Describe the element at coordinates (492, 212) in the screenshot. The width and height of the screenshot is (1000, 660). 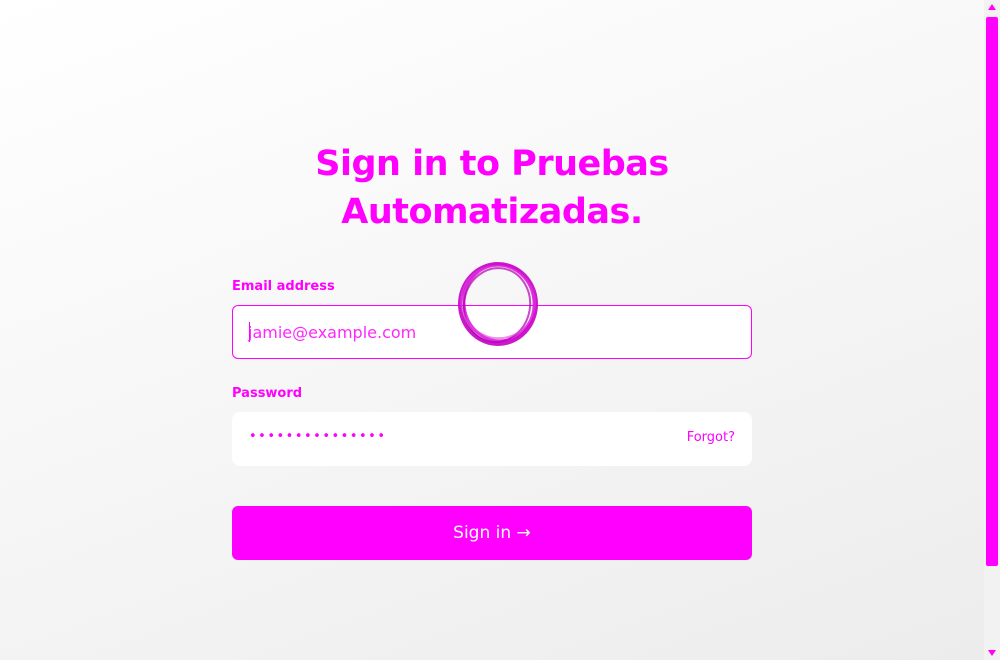
I see `page-title-line-2: Automatizadas.` at that location.